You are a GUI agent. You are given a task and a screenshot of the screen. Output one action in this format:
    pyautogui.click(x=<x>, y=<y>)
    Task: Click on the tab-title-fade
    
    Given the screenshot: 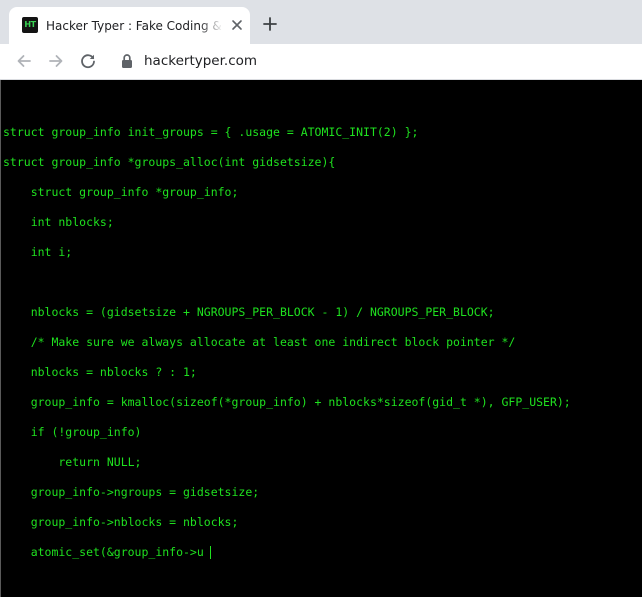 What is the action you would take?
    pyautogui.click(x=211, y=26)
    